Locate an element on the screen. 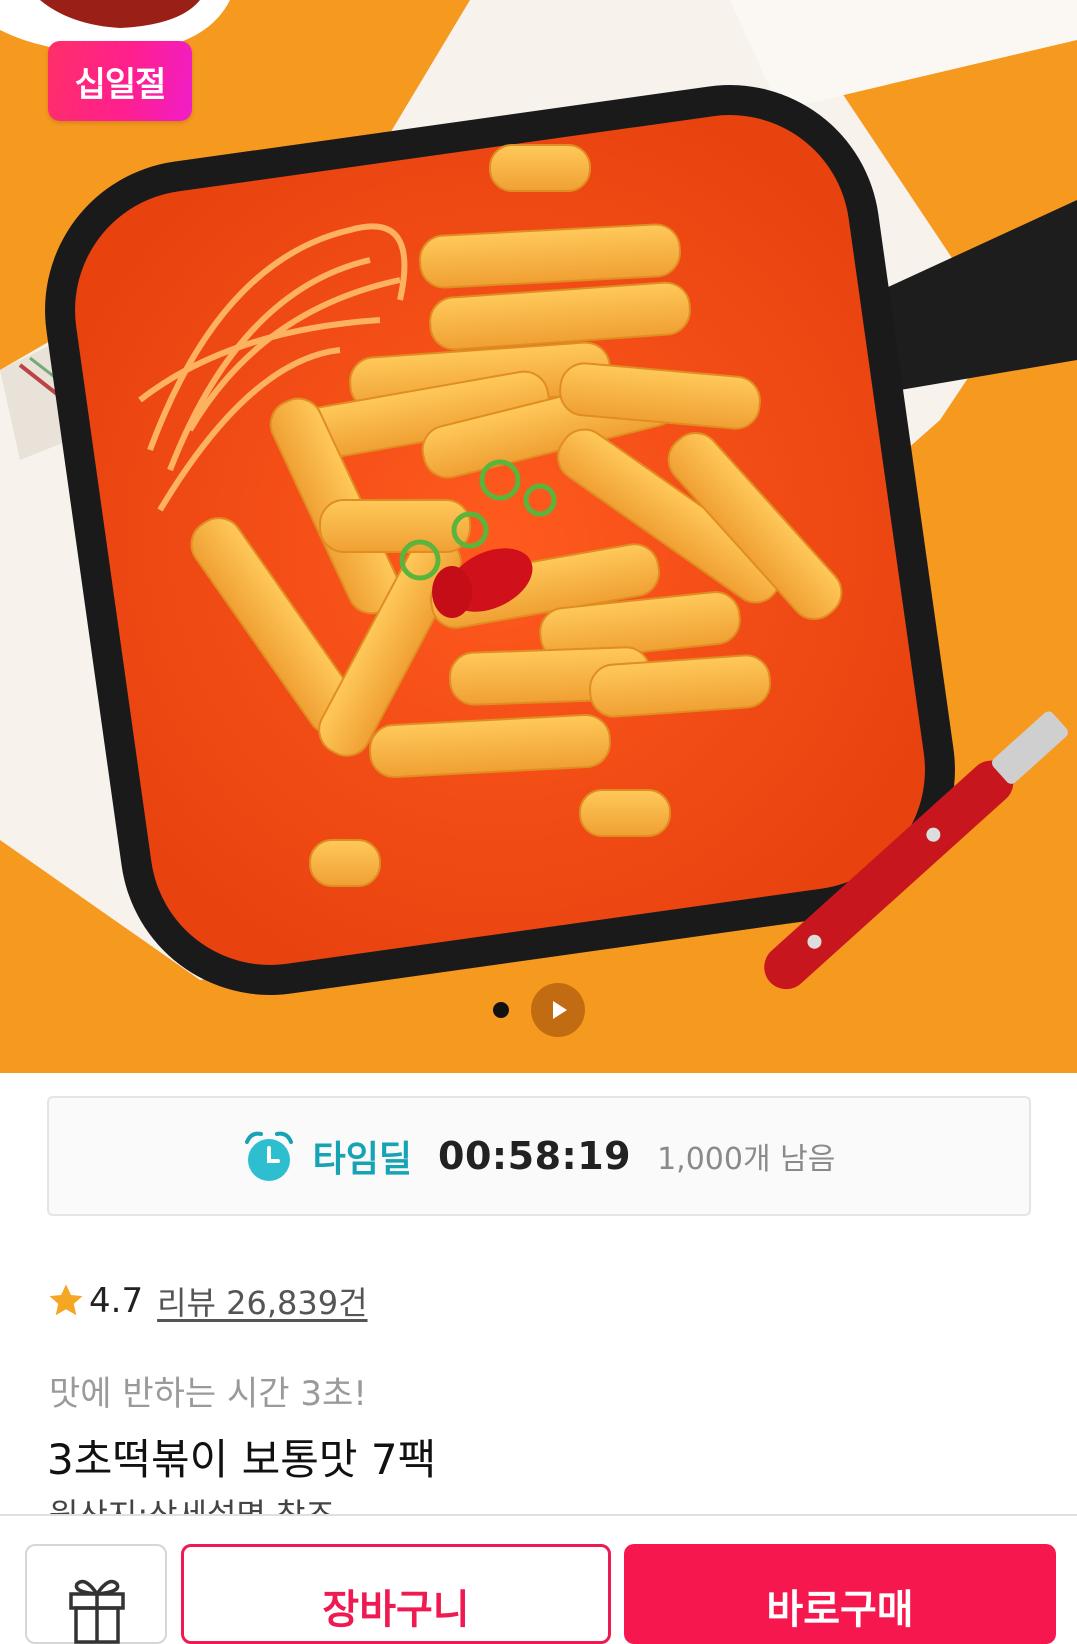 The image size is (1077, 1644). star-icon is located at coordinates (66, 1300).